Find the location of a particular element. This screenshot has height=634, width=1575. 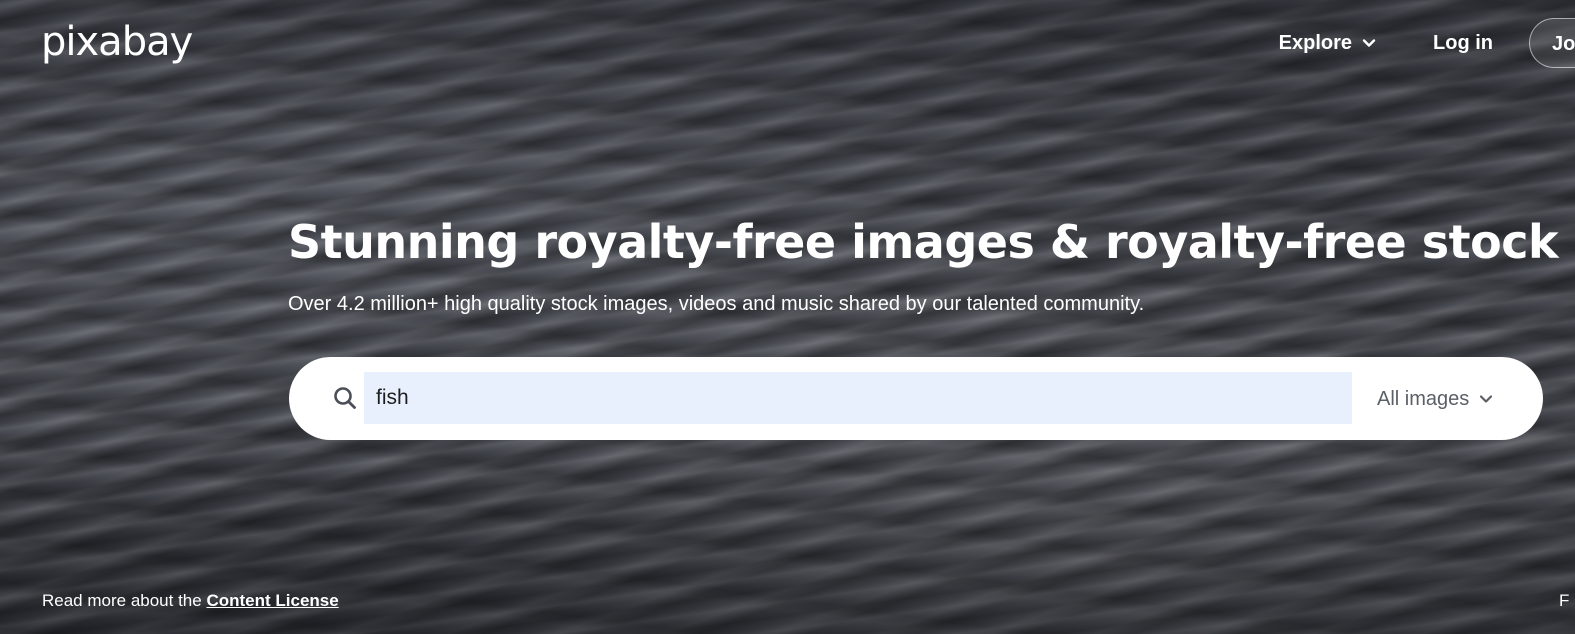

login-button: Log in is located at coordinates (1463, 43).